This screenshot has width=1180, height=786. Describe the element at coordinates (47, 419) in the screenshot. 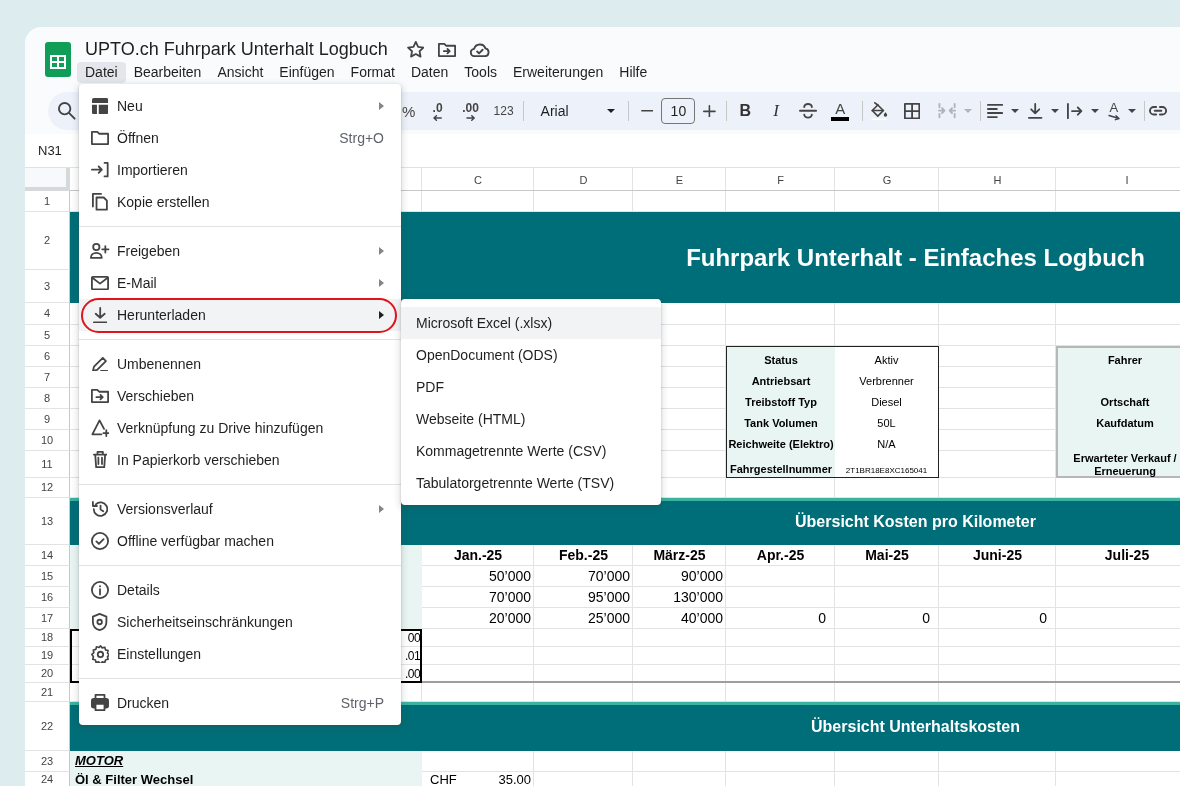

I see `row-header: 9` at that location.